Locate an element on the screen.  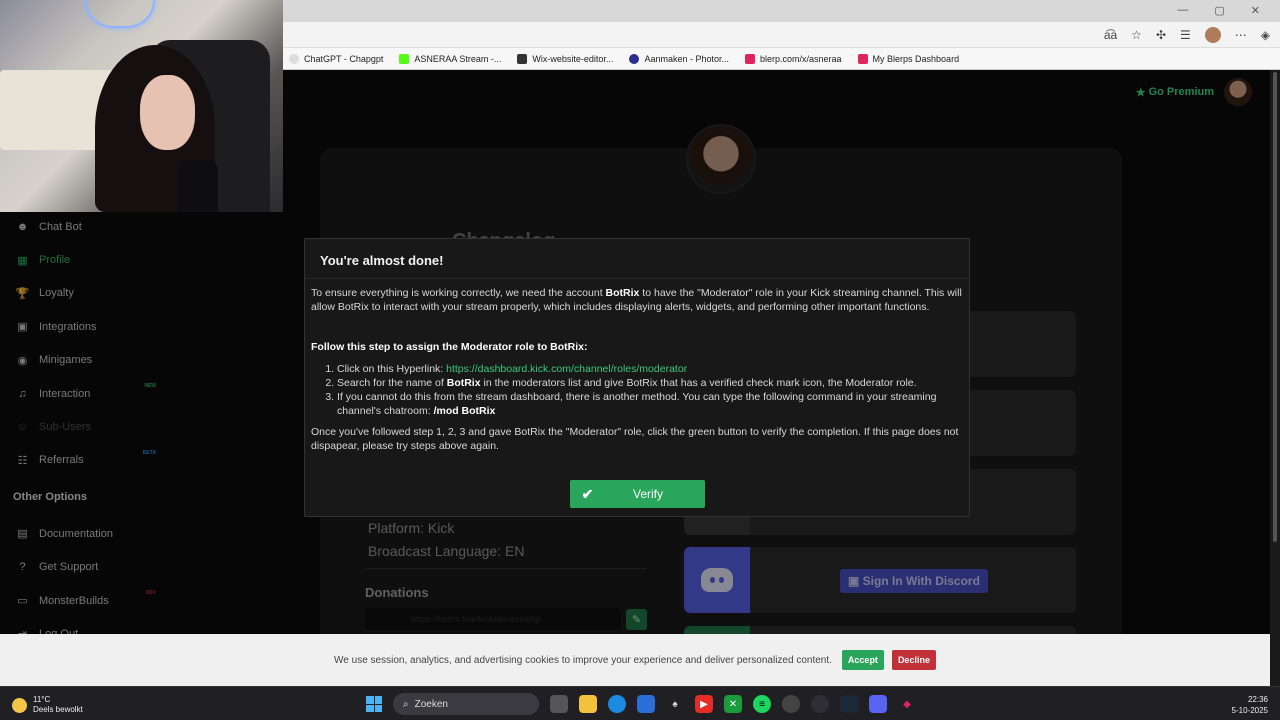
bookmark-blerp: blerp.com/x/asneraa is located at coordinates (793, 58).